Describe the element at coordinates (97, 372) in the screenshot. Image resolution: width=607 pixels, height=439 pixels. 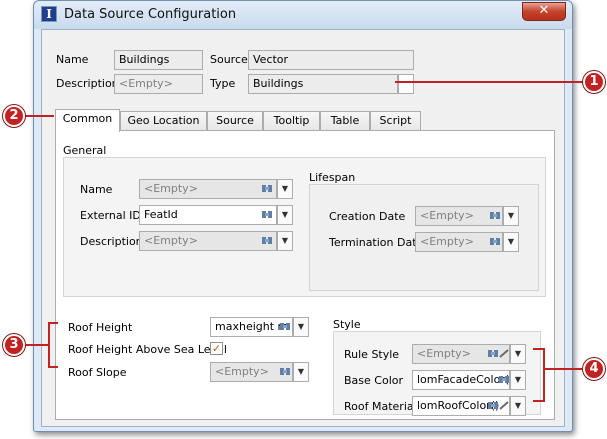
I see `roof-slope-label: Roof Slope` at that location.